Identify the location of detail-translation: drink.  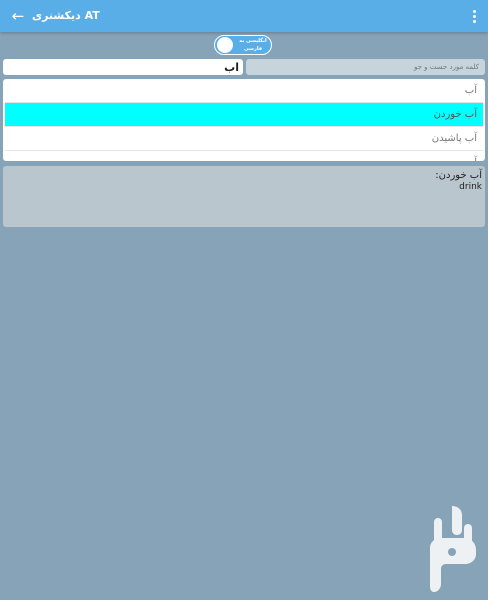
(470, 187).